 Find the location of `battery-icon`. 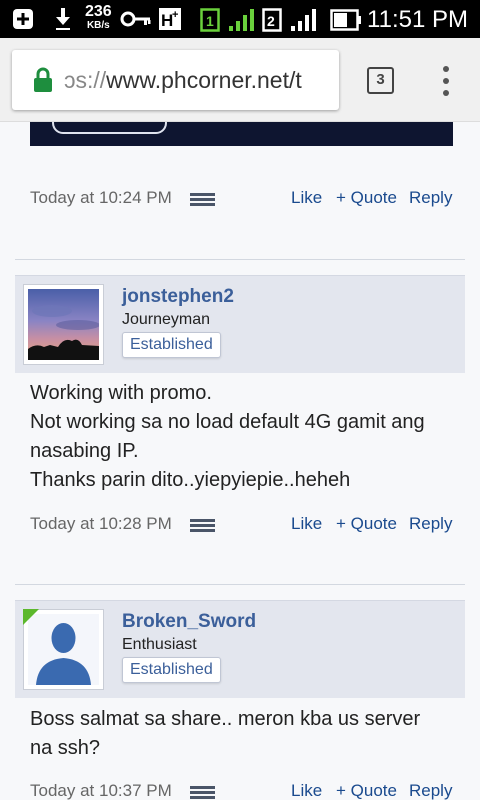

battery-icon is located at coordinates (345, 20).